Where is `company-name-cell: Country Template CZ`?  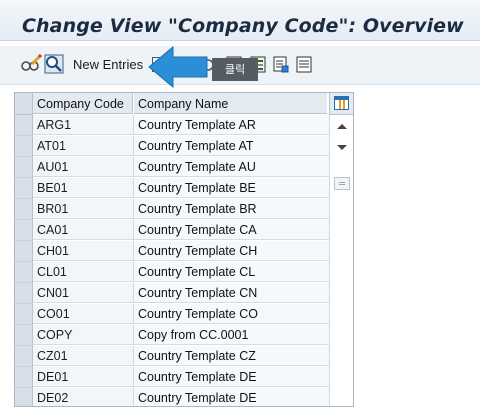
company-name-cell: Country Template CZ is located at coordinates (231, 356).